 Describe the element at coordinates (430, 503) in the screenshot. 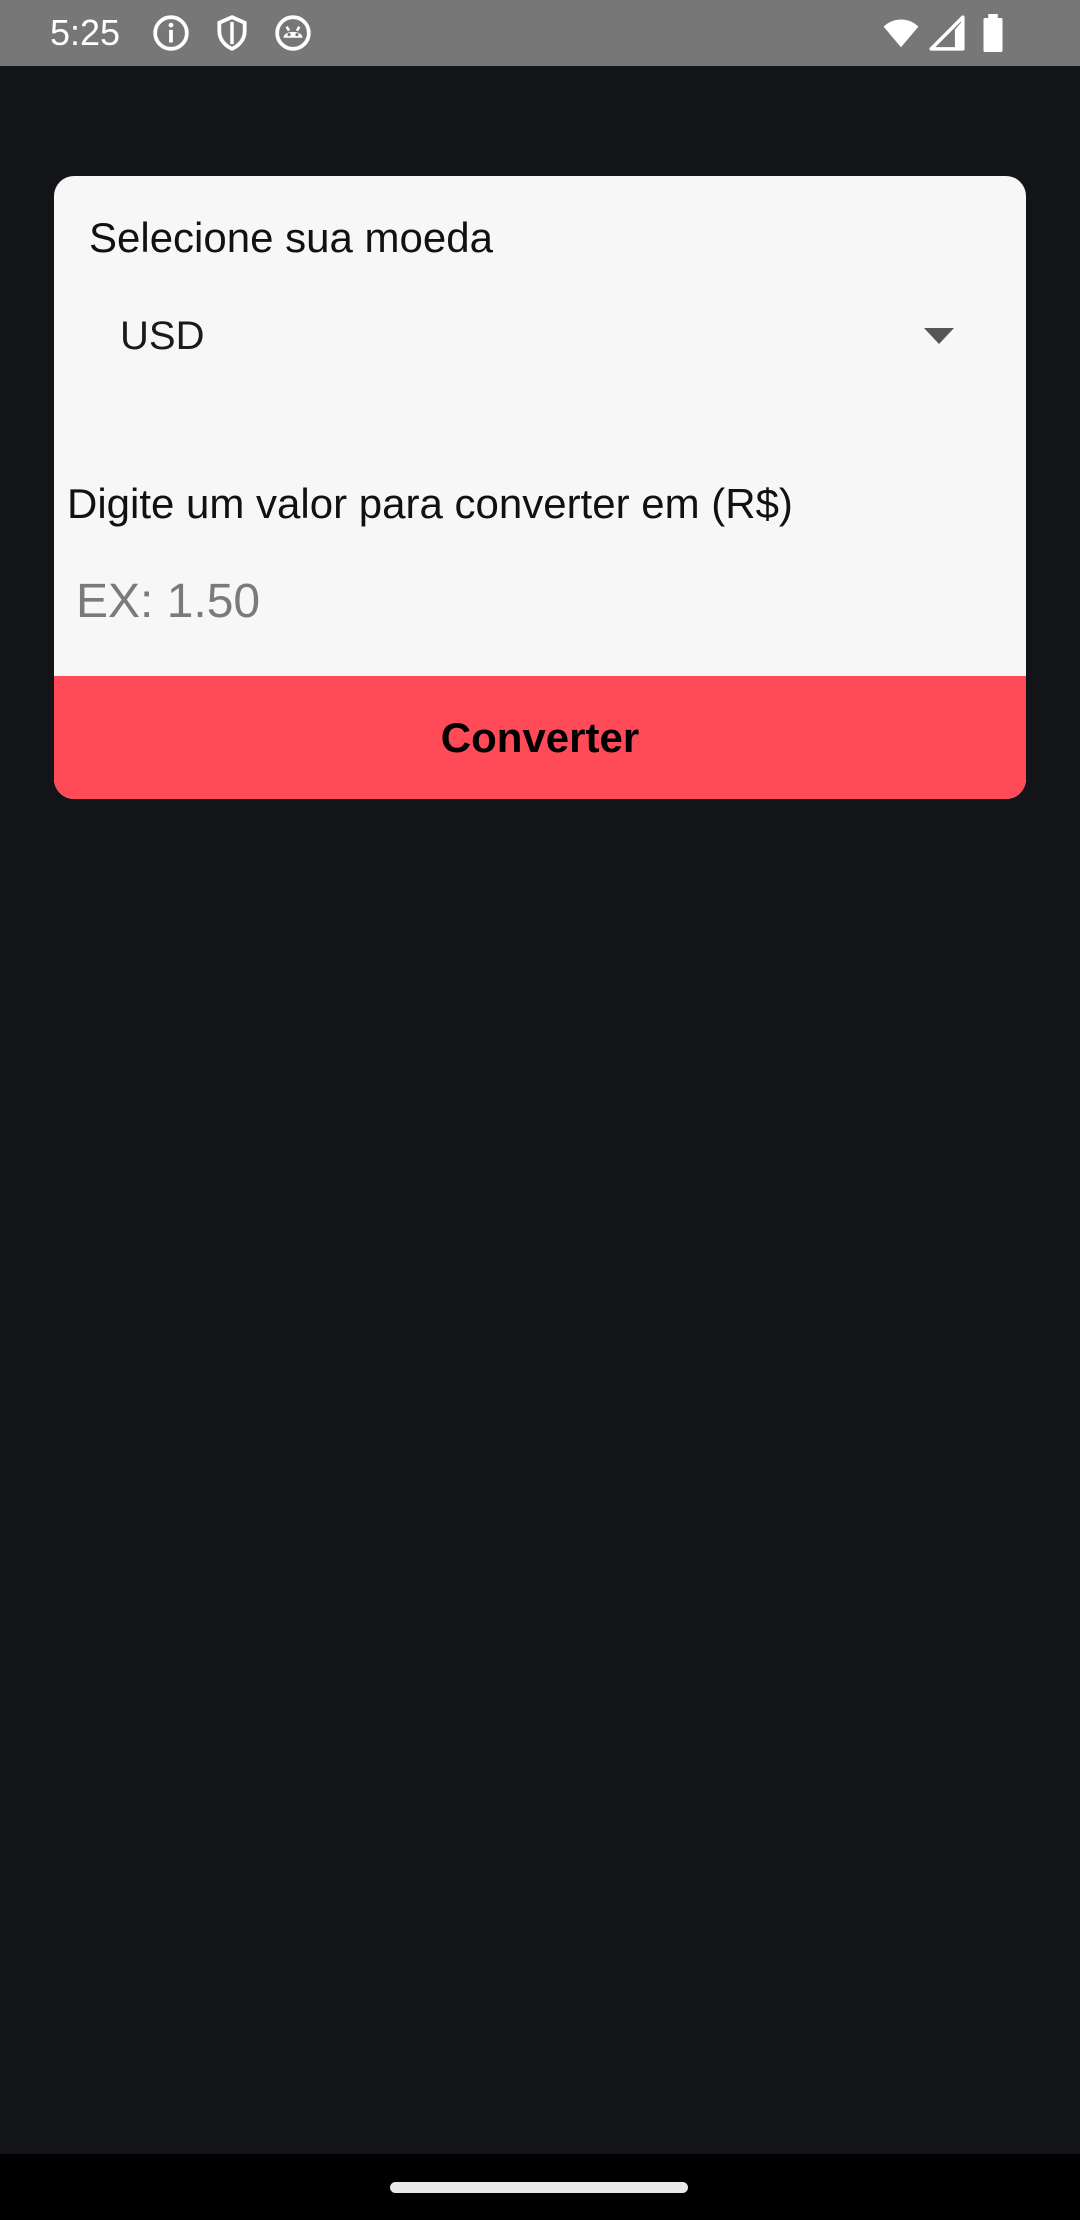

I see `value-input-label: Digite um valor para converter em (R$)` at that location.